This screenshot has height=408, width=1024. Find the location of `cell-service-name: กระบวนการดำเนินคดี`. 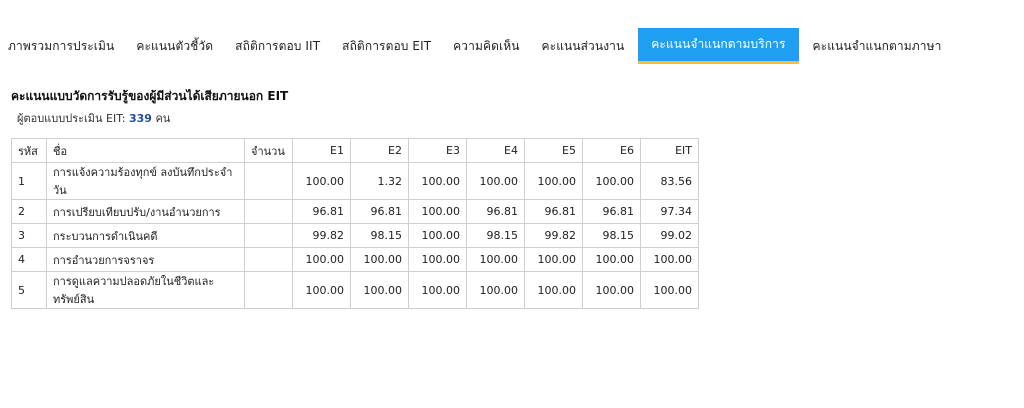

cell-service-name: กระบวนการดำเนินคดี is located at coordinates (145, 235).